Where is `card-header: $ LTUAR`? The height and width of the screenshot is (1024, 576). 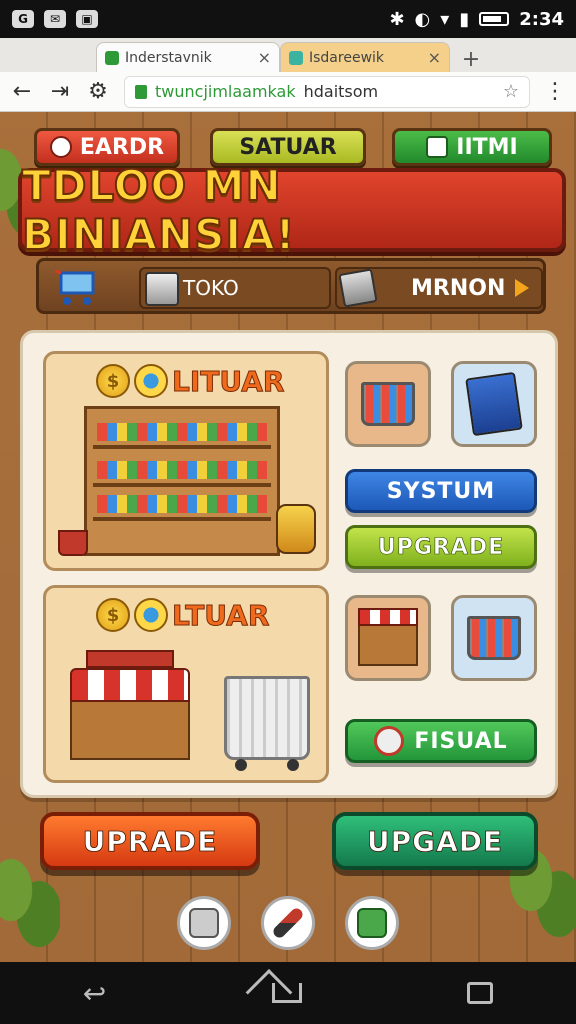 card-header: $ LTUAR is located at coordinates (183, 615).